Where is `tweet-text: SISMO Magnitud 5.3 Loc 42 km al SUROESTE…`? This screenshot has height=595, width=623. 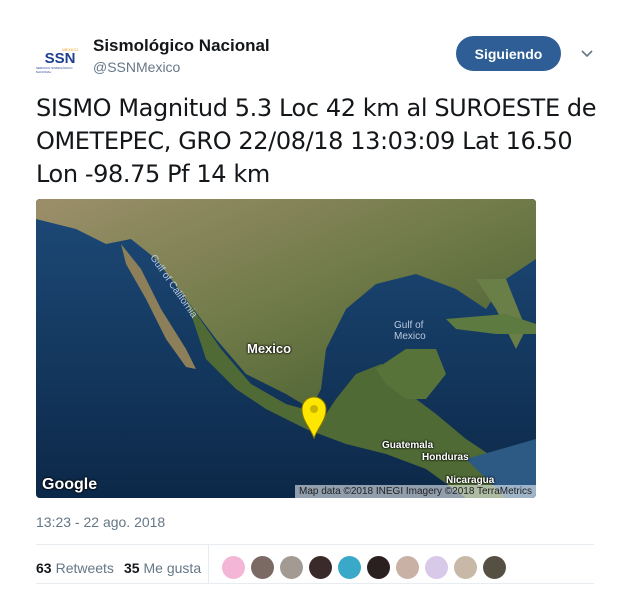
tweet-text: SISMO Magnitud 5.3 Loc 42 km al SUROESTE… is located at coordinates (316, 141).